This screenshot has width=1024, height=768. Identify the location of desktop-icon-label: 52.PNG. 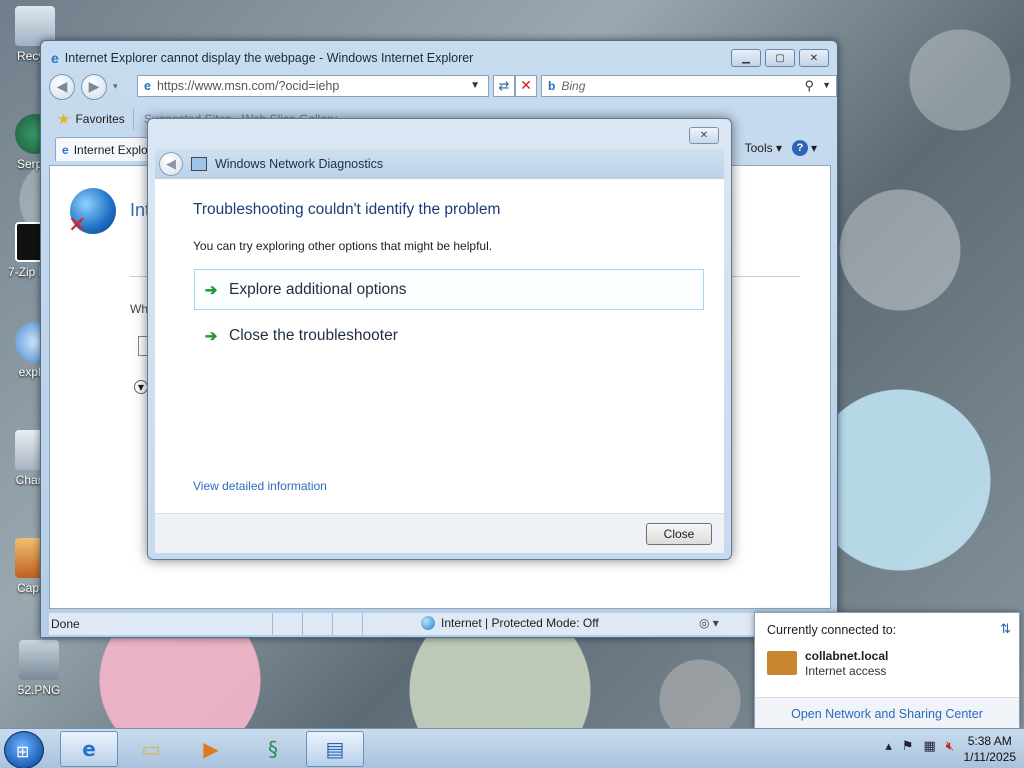
(39, 690).